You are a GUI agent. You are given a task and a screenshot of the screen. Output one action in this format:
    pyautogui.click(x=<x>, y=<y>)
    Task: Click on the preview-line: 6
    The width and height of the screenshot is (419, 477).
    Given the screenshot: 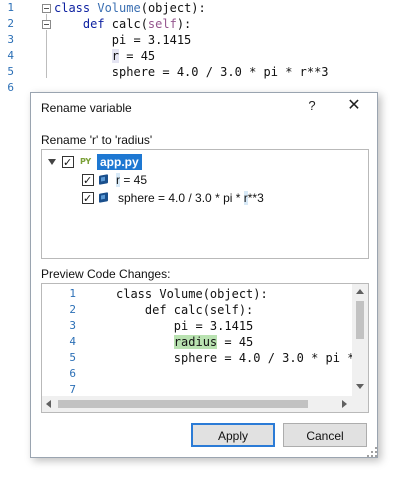 What is the action you would take?
    pyautogui.click(x=197, y=374)
    